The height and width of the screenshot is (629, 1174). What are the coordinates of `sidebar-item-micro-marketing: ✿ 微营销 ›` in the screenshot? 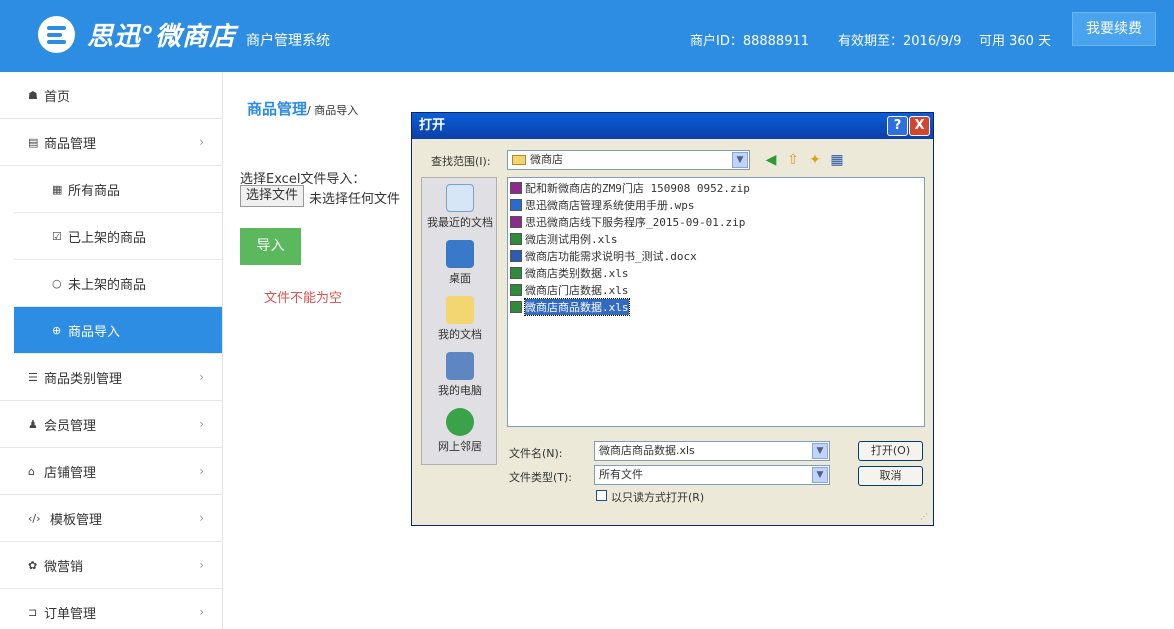 It's located at (111, 565).